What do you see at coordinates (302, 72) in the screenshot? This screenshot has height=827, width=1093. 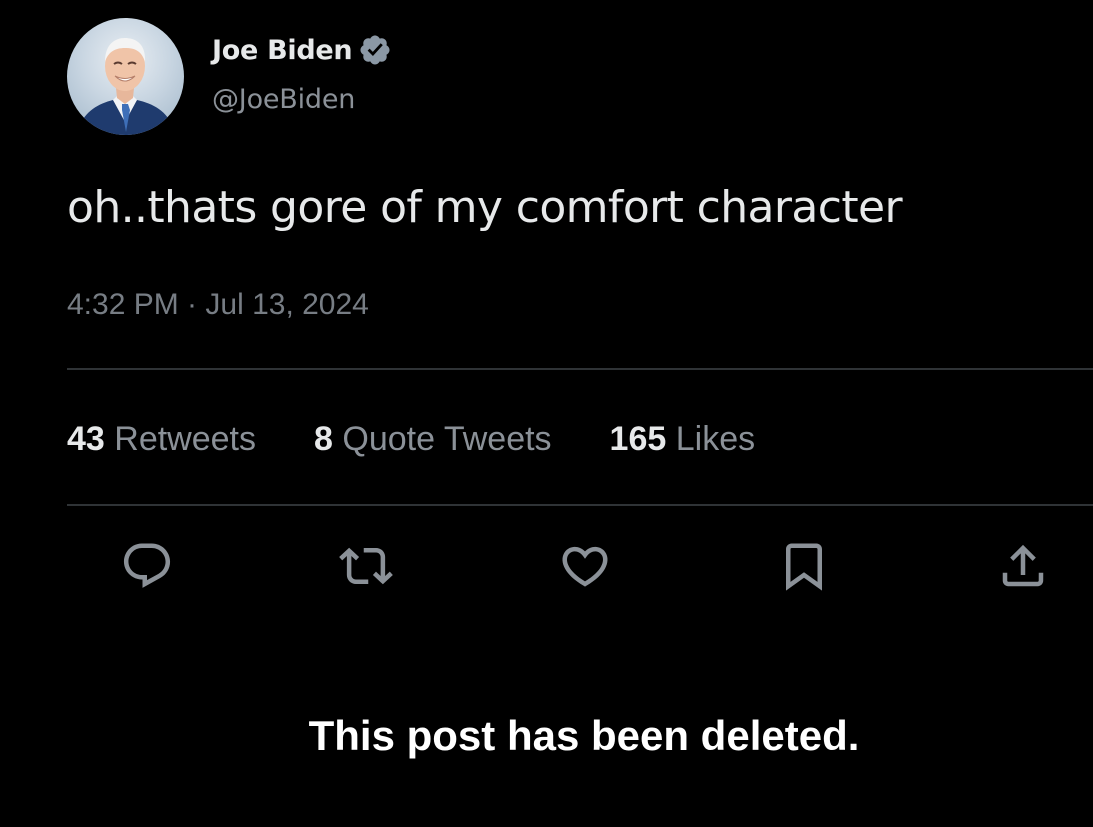 I see `author-block: Joe Biden @JoeBiden` at bounding box center [302, 72].